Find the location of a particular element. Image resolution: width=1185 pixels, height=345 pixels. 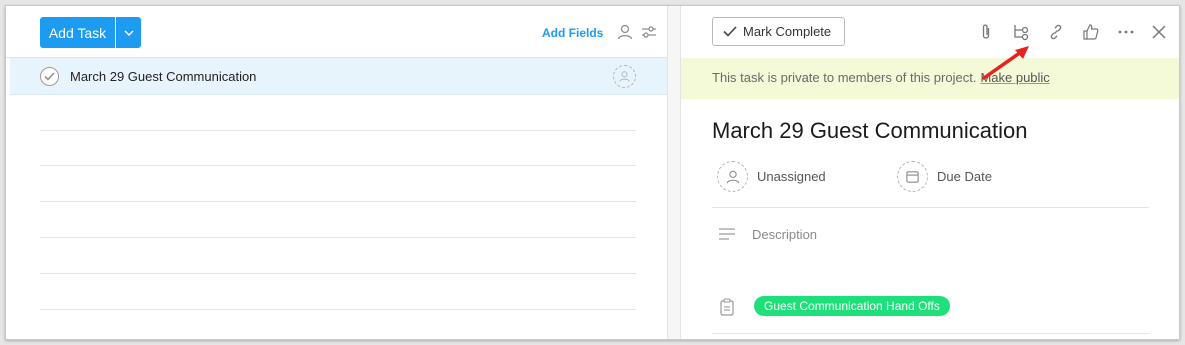

calendar-icon is located at coordinates (912, 177).